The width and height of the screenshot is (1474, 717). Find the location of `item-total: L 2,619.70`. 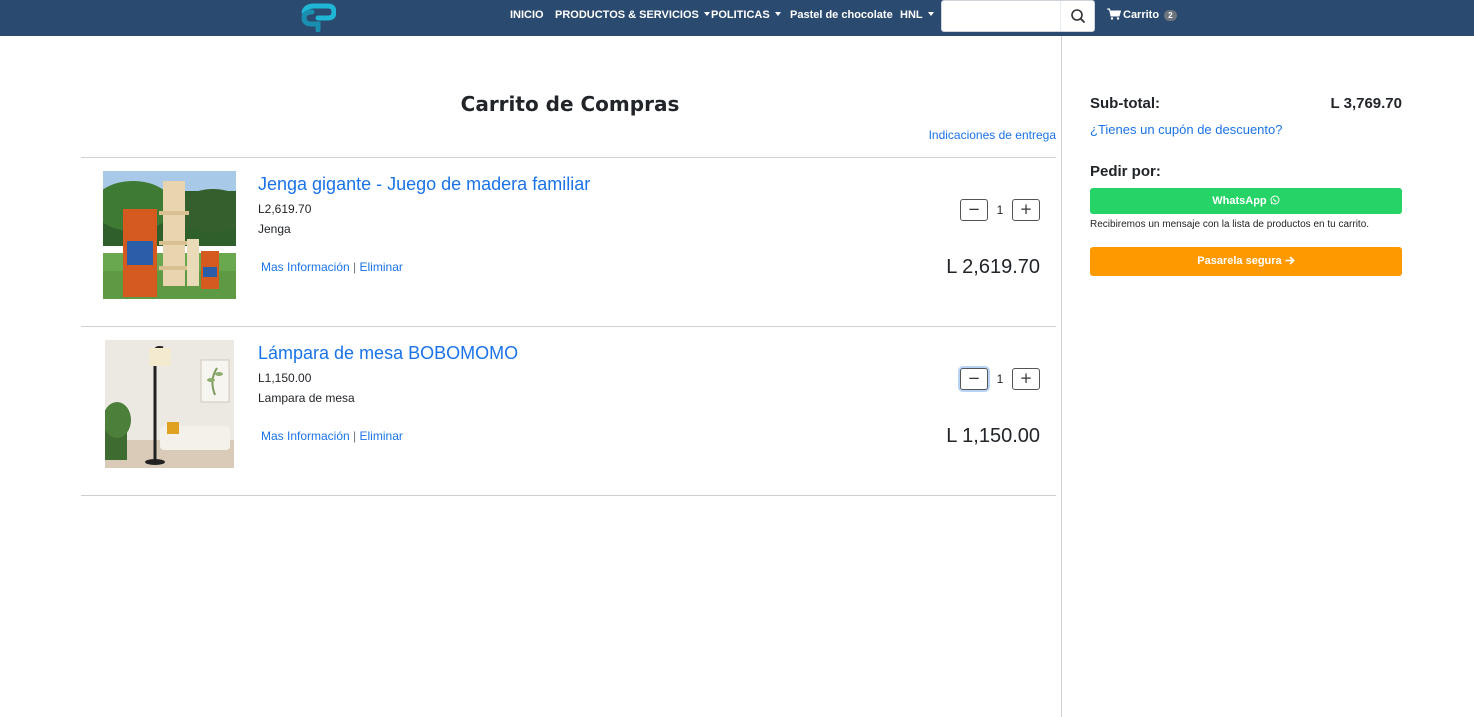

item-total: L 2,619.70 is located at coordinates (993, 267).